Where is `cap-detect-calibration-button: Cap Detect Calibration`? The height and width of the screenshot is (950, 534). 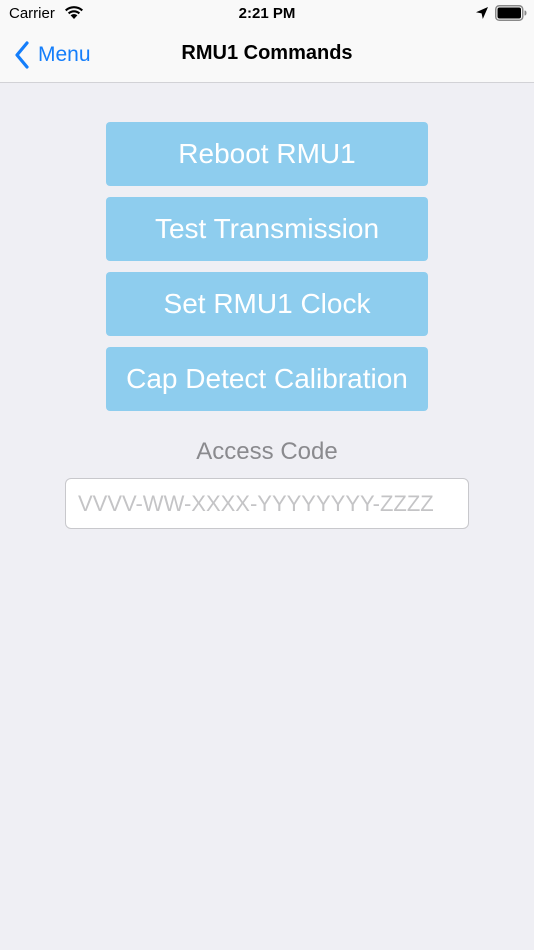 cap-detect-calibration-button: Cap Detect Calibration is located at coordinates (267, 379).